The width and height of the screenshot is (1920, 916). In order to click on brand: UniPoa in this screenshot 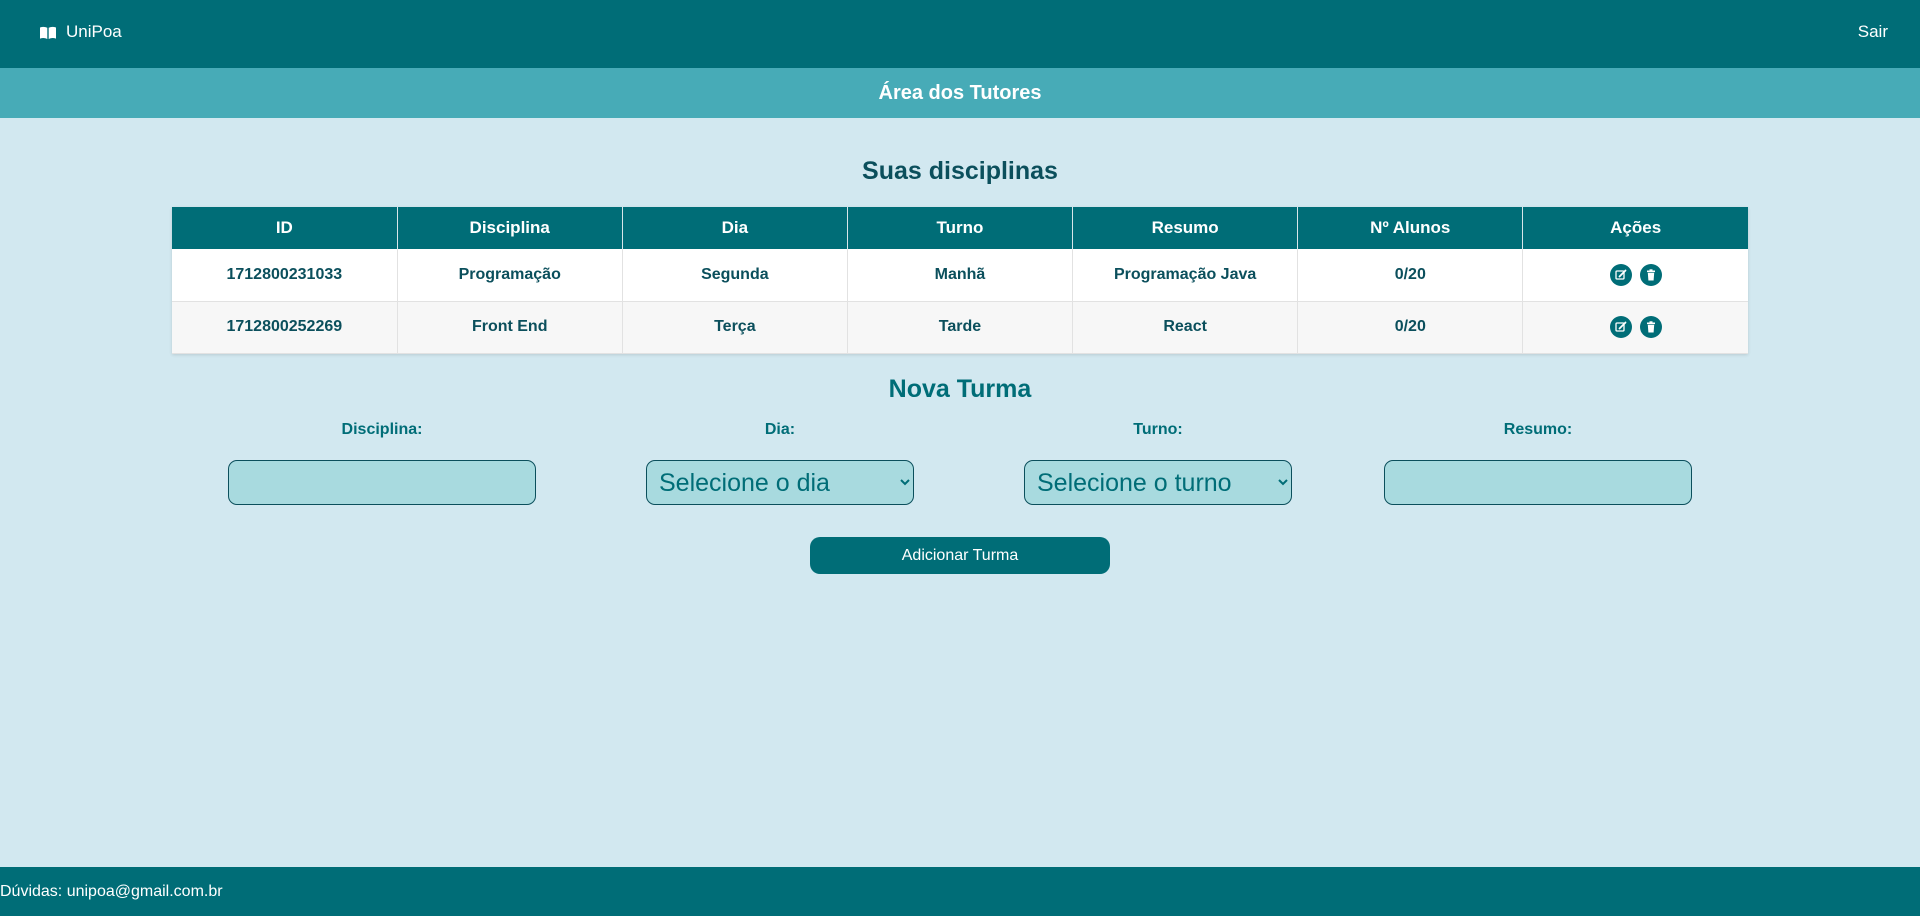, I will do `click(81, 32)`.